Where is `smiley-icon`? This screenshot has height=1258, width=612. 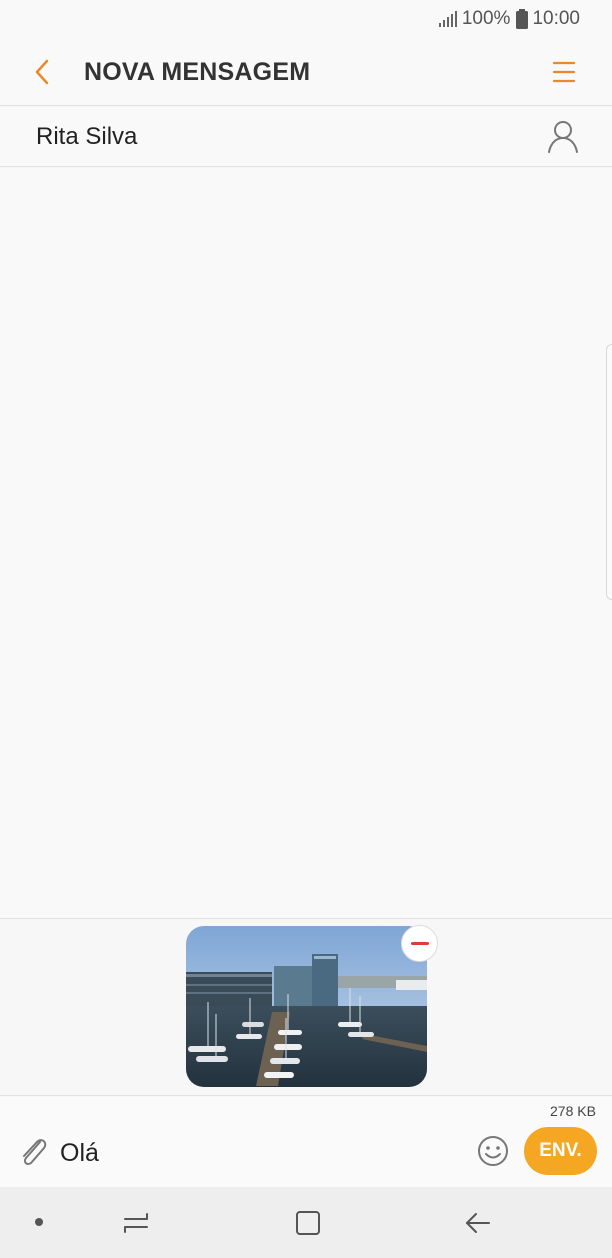
smiley-icon is located at coordinates (493, 1151).